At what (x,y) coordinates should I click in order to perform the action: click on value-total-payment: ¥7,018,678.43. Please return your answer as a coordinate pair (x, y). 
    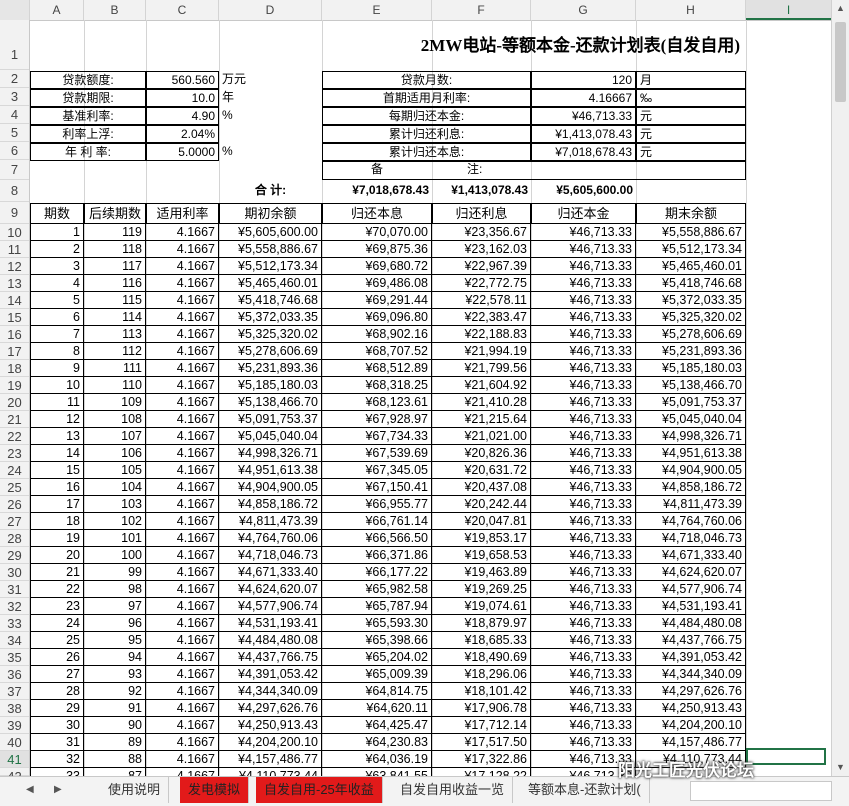
    Looking at the image, I should click on (583, 152).